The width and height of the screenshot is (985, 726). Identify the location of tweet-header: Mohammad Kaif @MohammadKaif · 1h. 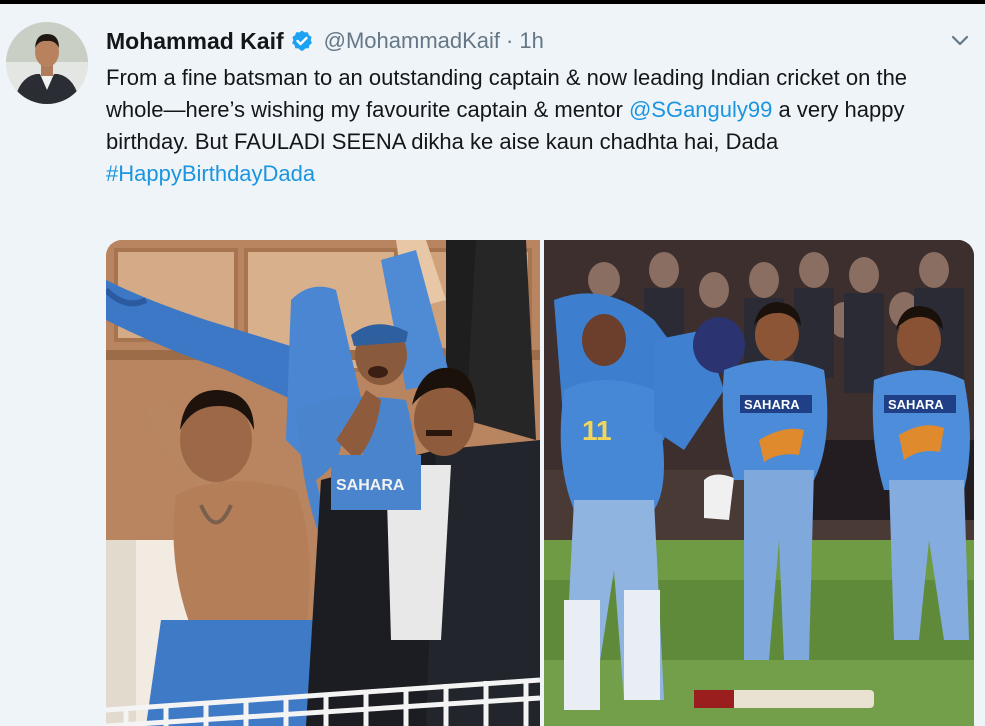
(325, 41).